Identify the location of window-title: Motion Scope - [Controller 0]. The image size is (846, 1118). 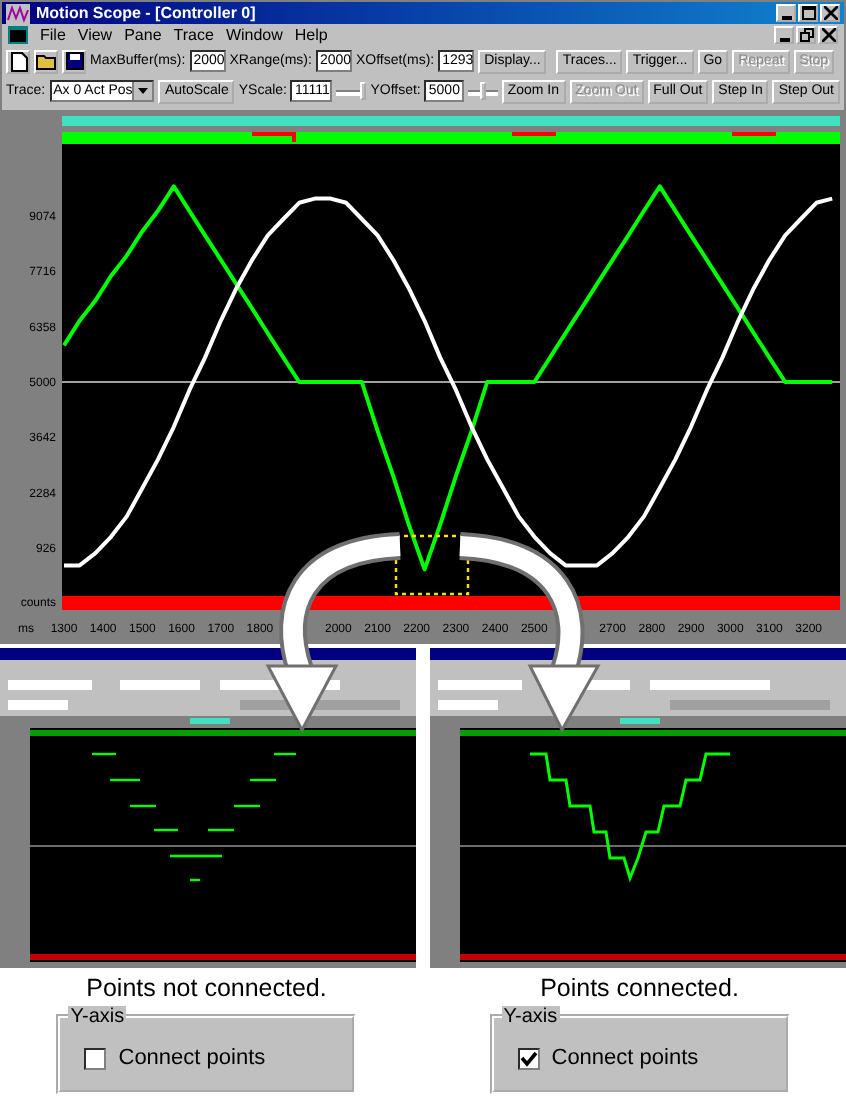
(146, 13).